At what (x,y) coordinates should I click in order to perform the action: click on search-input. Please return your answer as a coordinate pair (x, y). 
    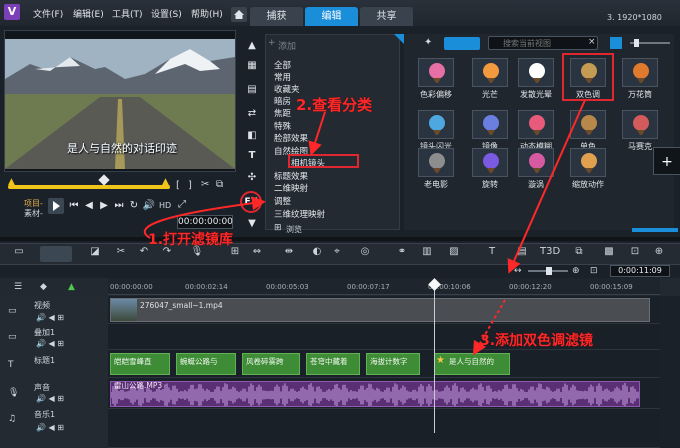
    Looking at the image, I should click on (543, 43).